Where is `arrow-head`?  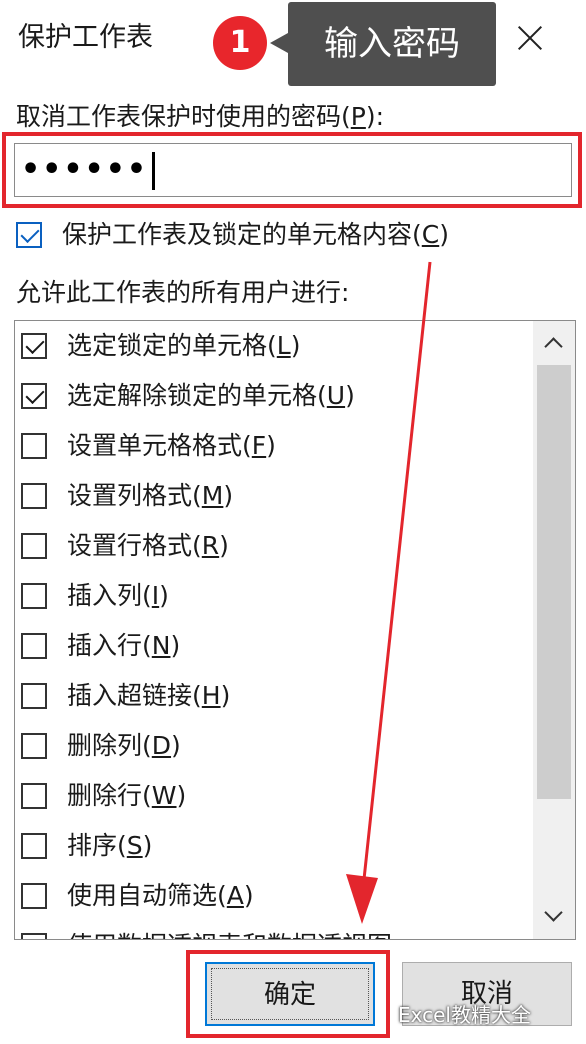
arrow-head is located at coordinates (362, 899).